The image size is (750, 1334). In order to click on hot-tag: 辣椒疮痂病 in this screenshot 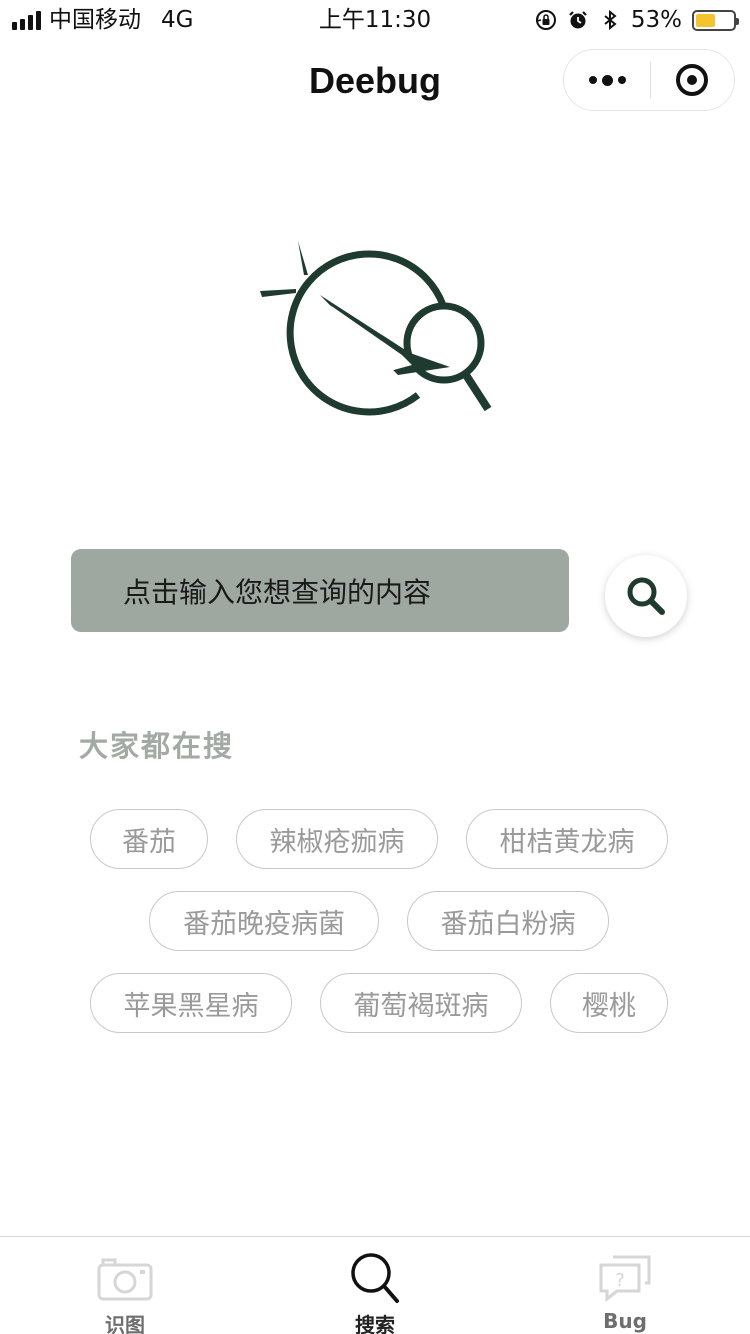, I will do `click(337, 839)`.